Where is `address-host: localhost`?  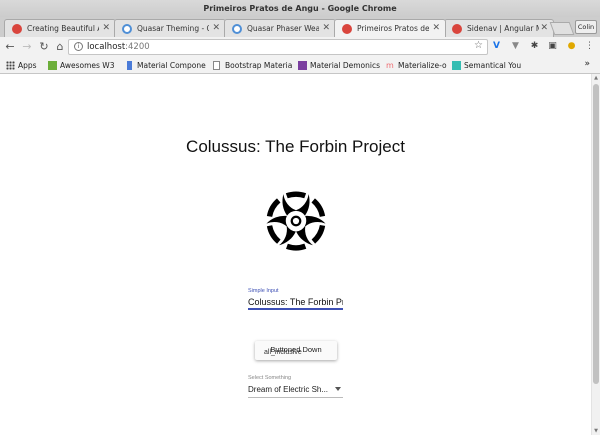 address-host: localhost is located at coordinates (106, 47).